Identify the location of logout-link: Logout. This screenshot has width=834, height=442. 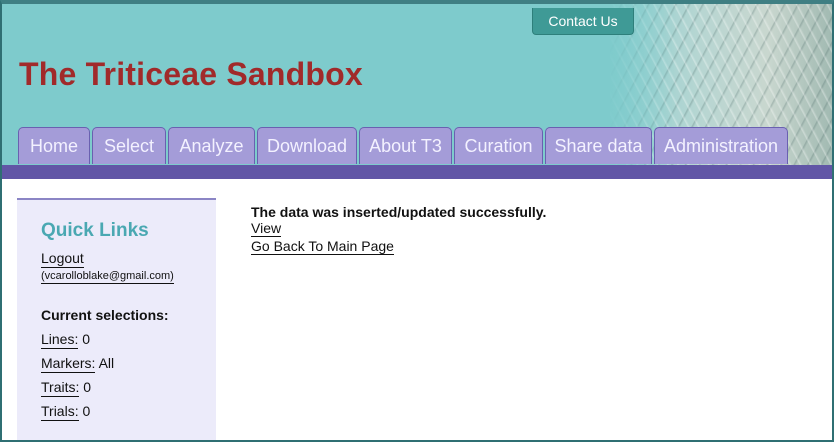
(62, 259).